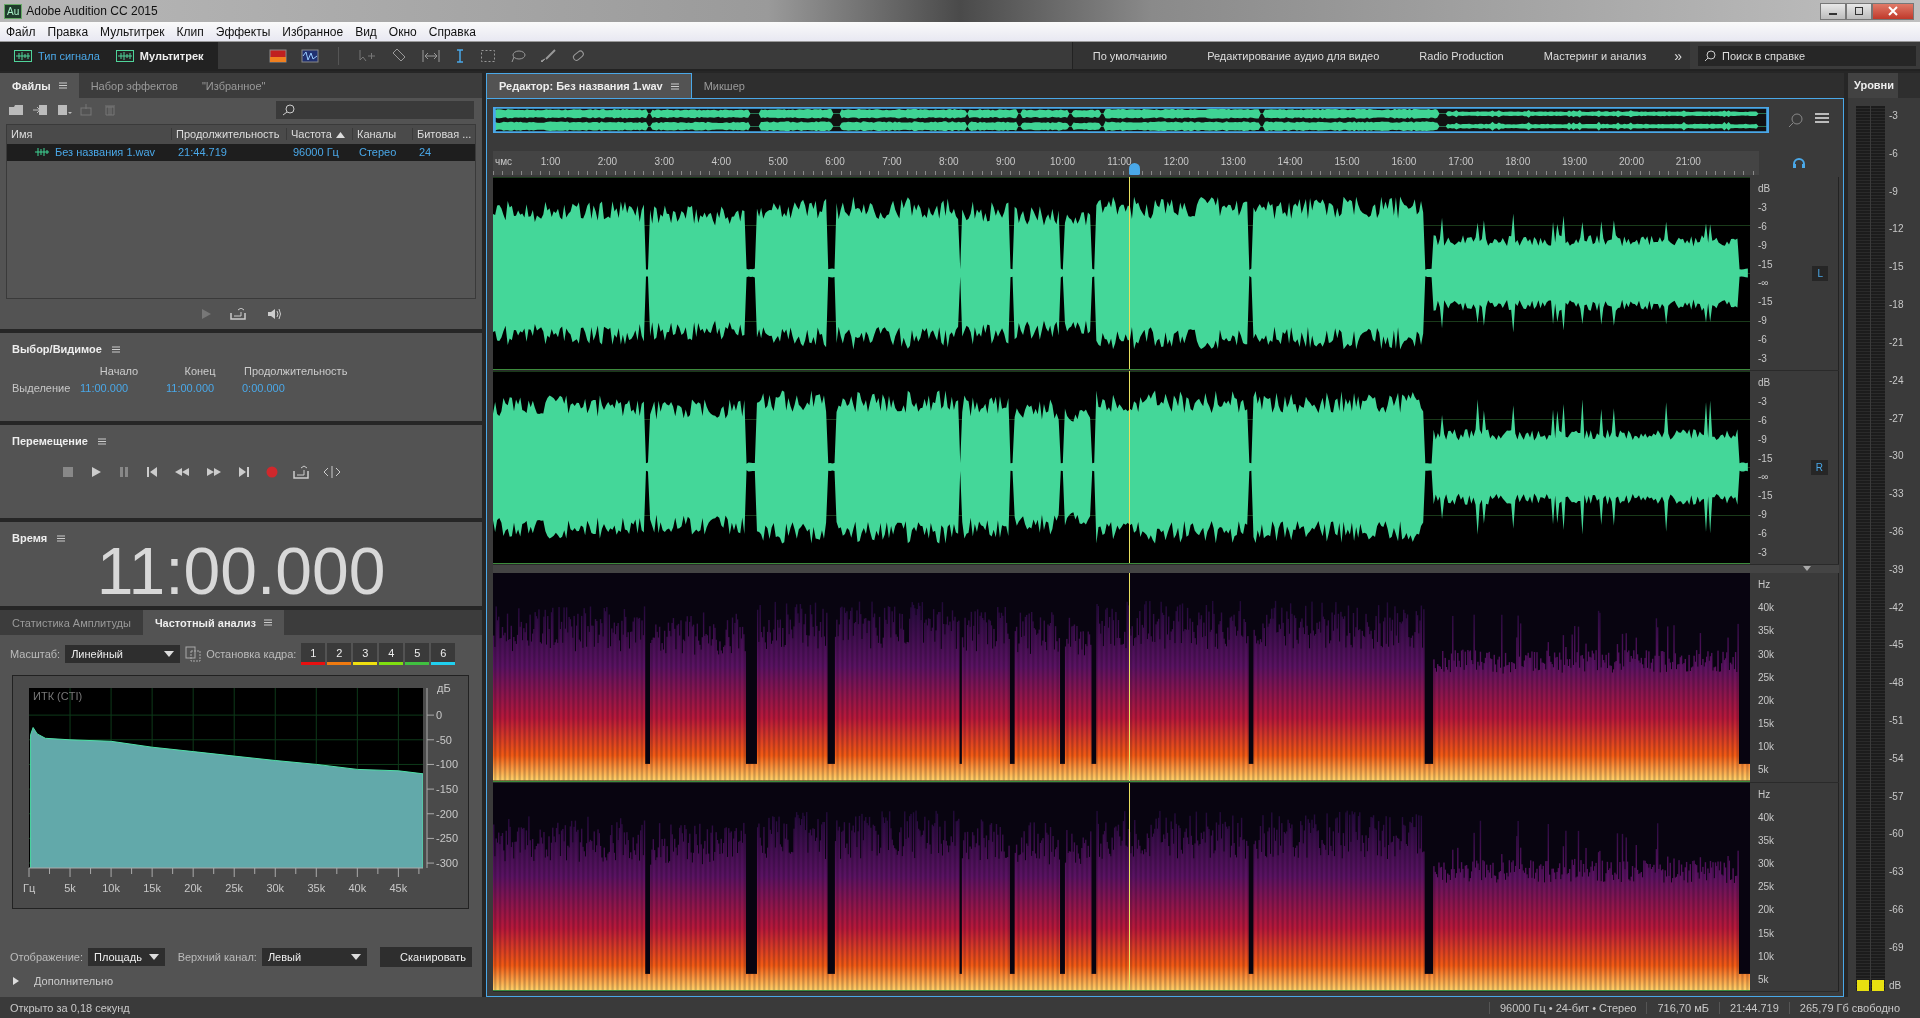 This screenshot has height=1018, width=1920. I want to click on menu-item: Мультитрек, so click(132, 31).